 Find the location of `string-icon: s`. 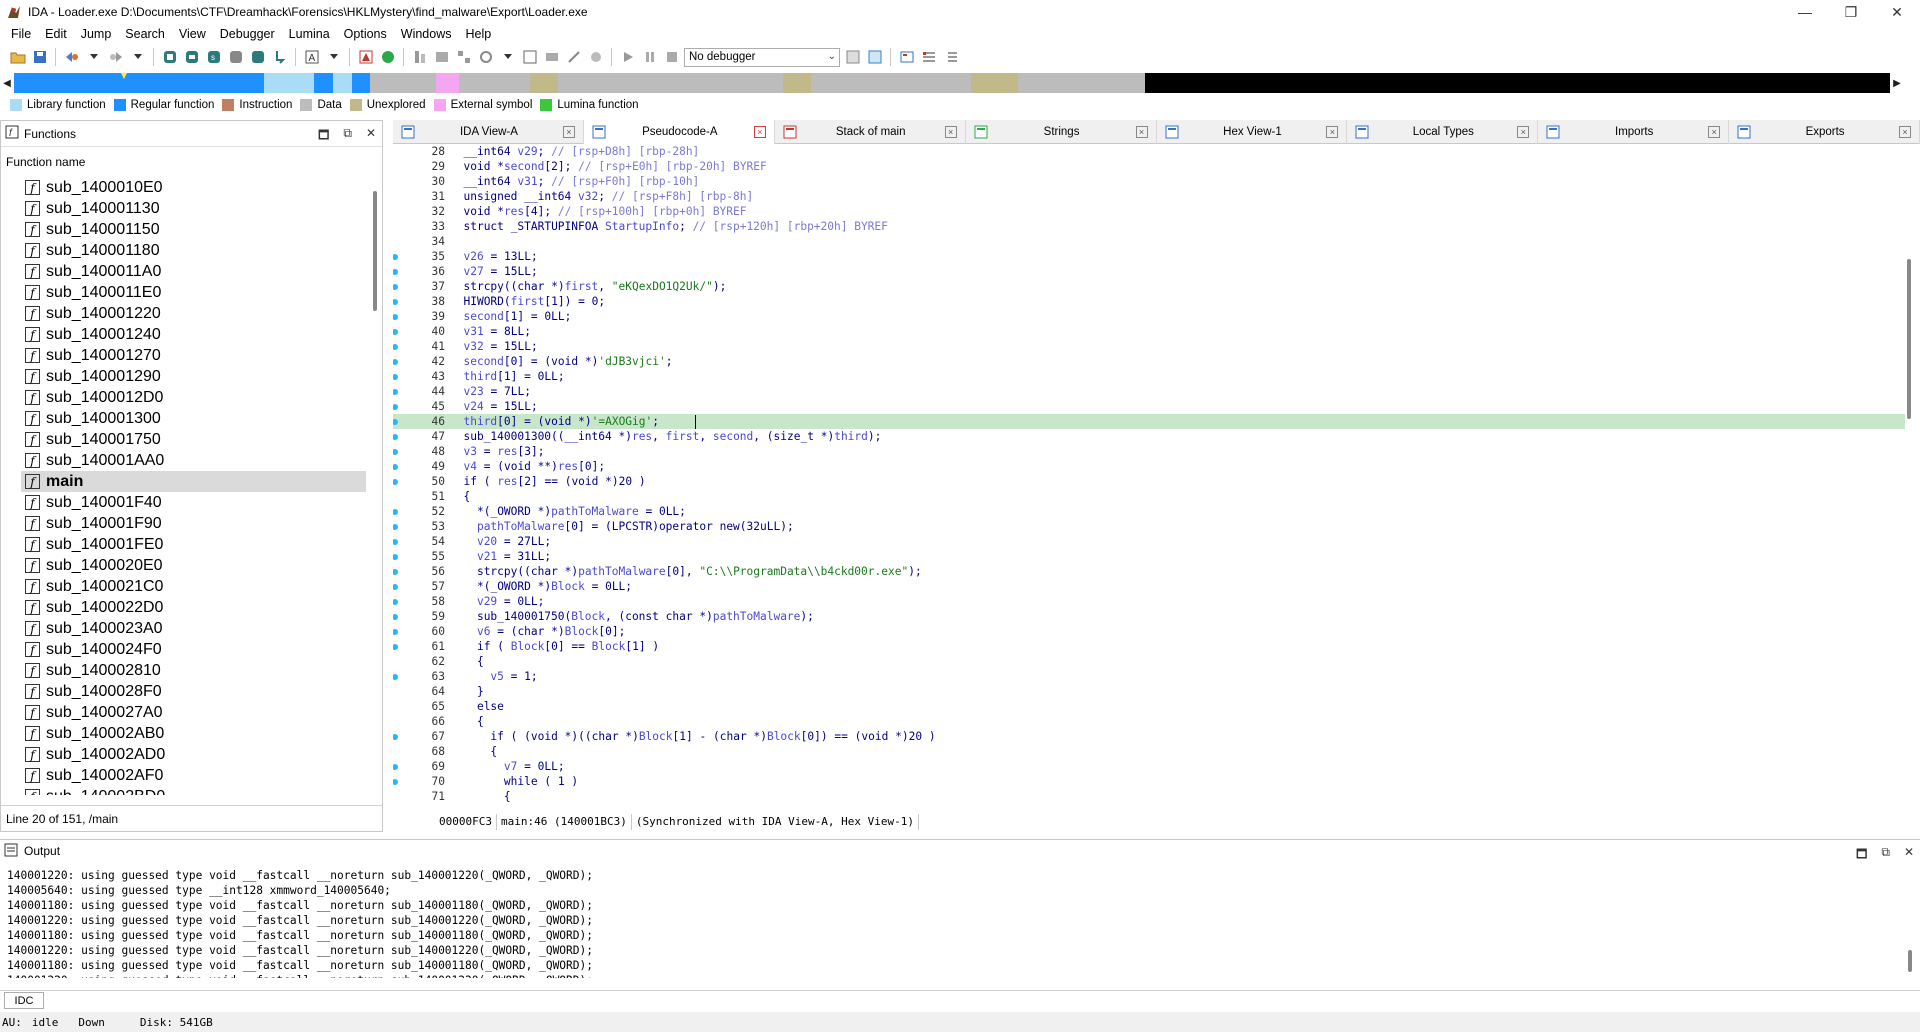

string-icon: s is located at coordinates (213, 57).